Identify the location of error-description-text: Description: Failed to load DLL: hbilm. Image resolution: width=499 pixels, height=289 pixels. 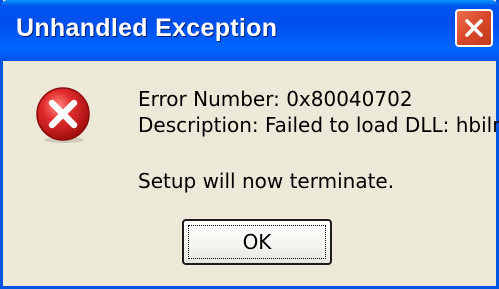
(318, 125).